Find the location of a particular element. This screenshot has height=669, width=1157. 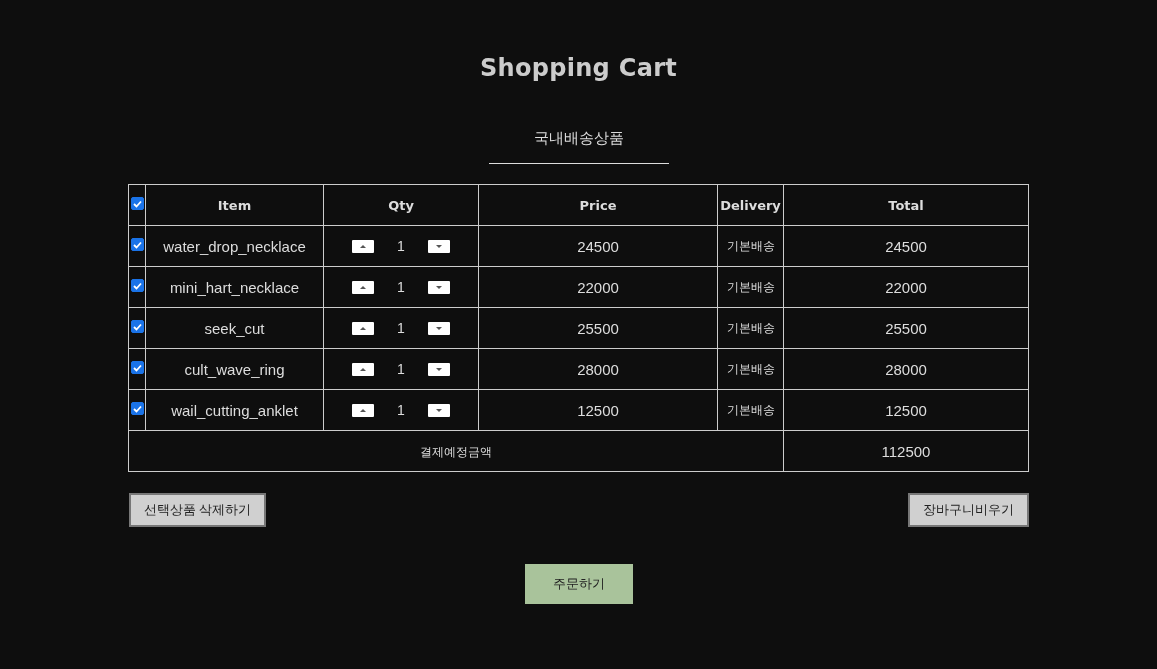

column-header: Item is located at coordinates (234, 205).